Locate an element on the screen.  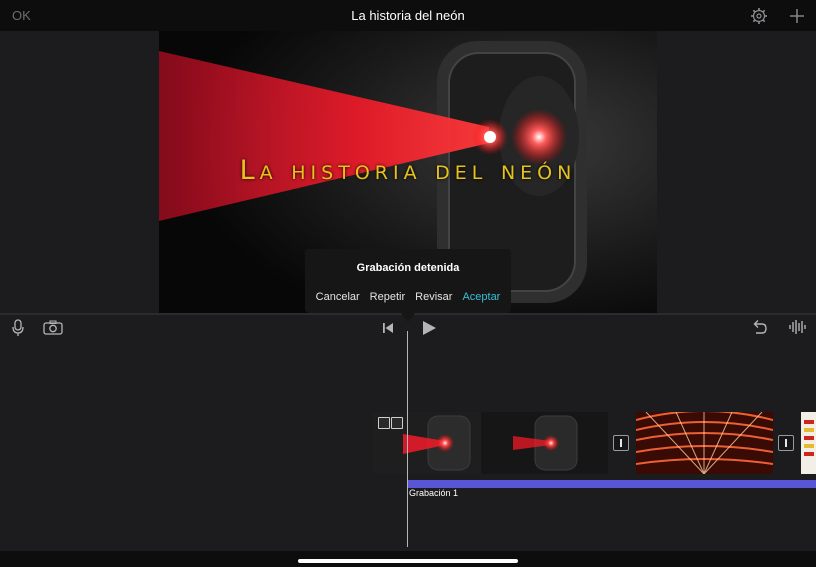
microphone-icon is located at coordinates (18, 328).